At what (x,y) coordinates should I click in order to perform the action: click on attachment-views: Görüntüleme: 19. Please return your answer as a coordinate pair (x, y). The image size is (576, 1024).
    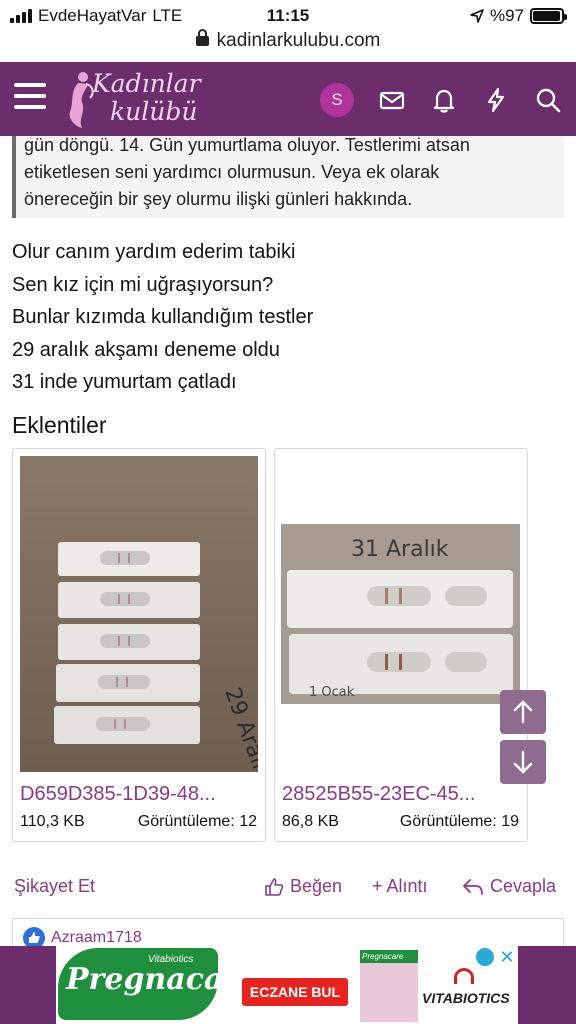
    Looking at the image, I should click on (459, 821).